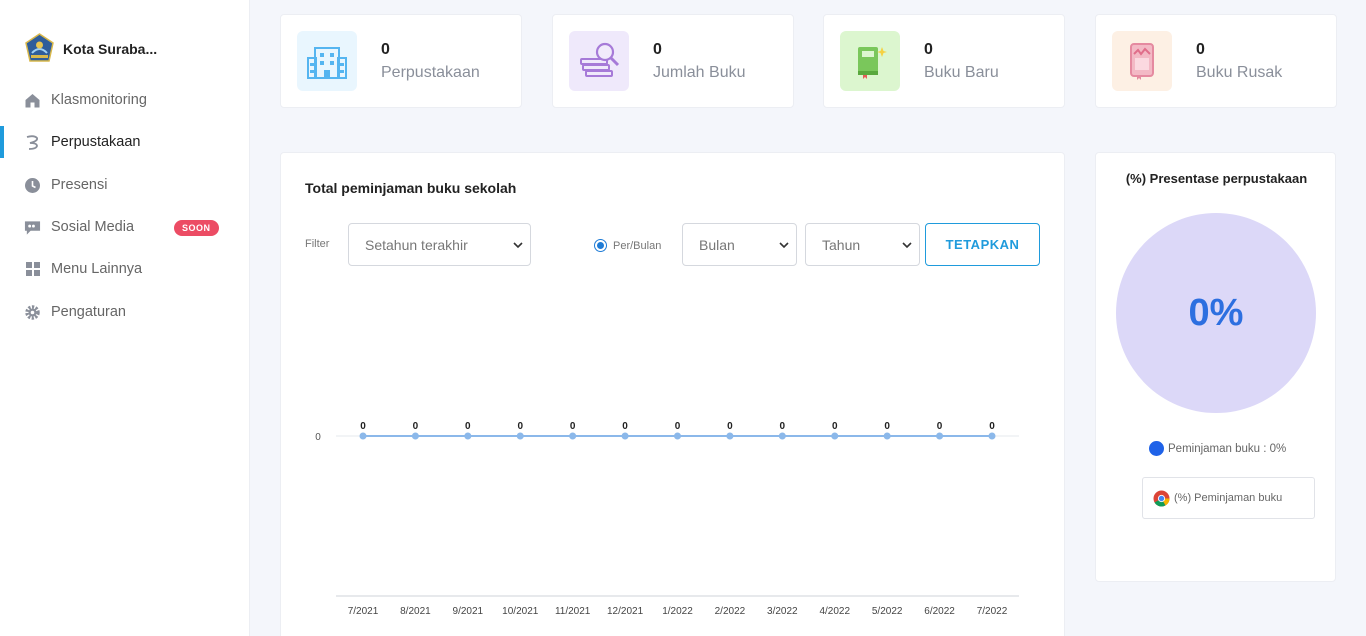  What do you see at coordinates (32, 142) in the screenshot?
I see `library-icon` at bounding box center [32, 142].